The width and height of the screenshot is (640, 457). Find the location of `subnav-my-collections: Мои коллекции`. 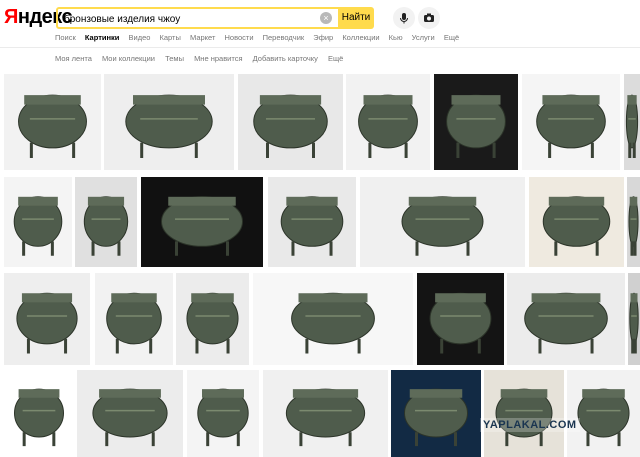

subnav-my-collections: Мои коллекции is located at coordinates (128, 58).